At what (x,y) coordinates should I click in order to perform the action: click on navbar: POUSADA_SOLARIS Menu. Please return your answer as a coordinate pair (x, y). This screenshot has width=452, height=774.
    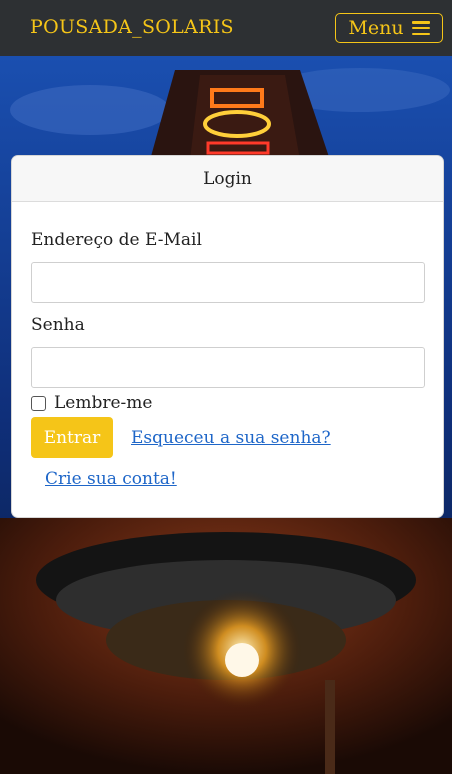
    Looking at the image, I should click on (226, 28).